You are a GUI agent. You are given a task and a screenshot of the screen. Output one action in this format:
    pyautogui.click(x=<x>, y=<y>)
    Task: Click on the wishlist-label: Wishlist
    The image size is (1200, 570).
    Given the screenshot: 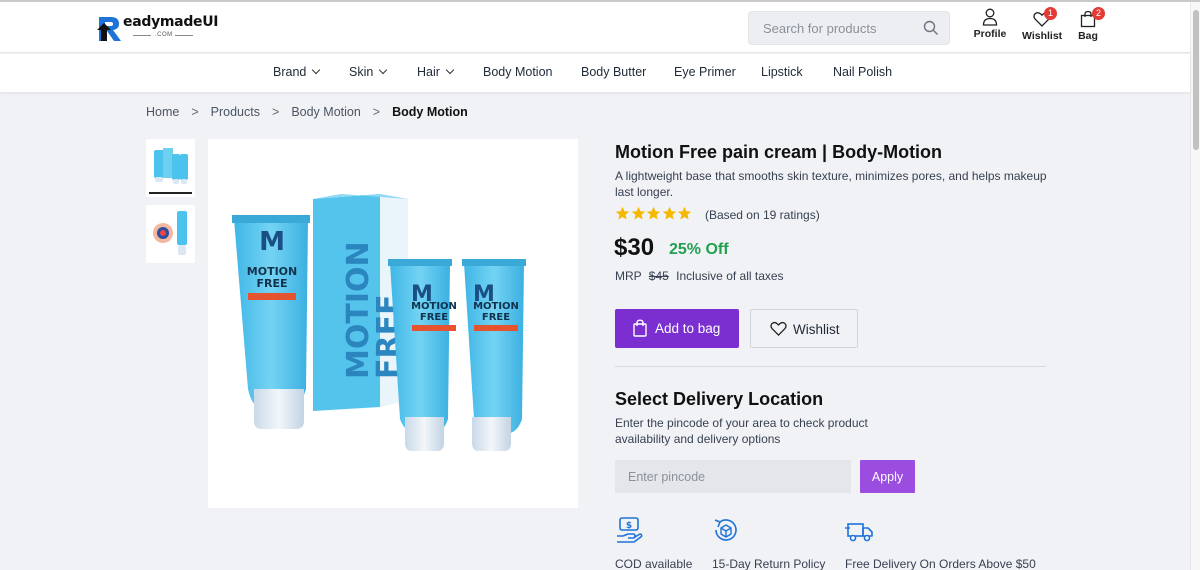 What is the action you would take?
    pyautogui.click(x=816, y=329)
    